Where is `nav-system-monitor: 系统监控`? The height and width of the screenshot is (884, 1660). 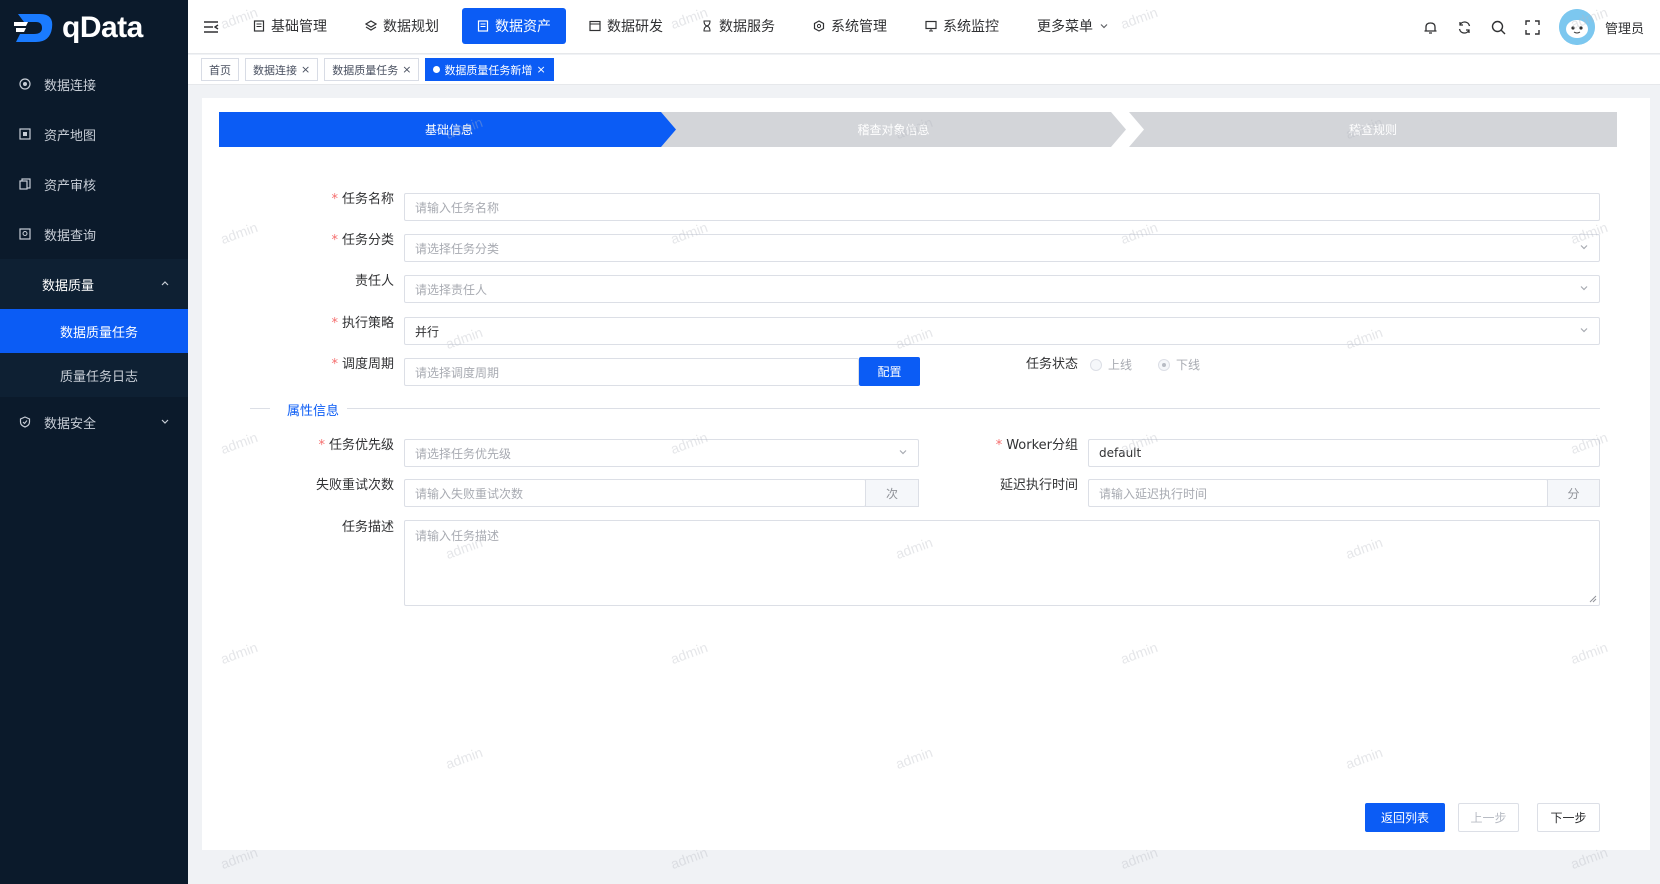
nav-system-monitor: 系统监控 is located at coordinates (962, 26).